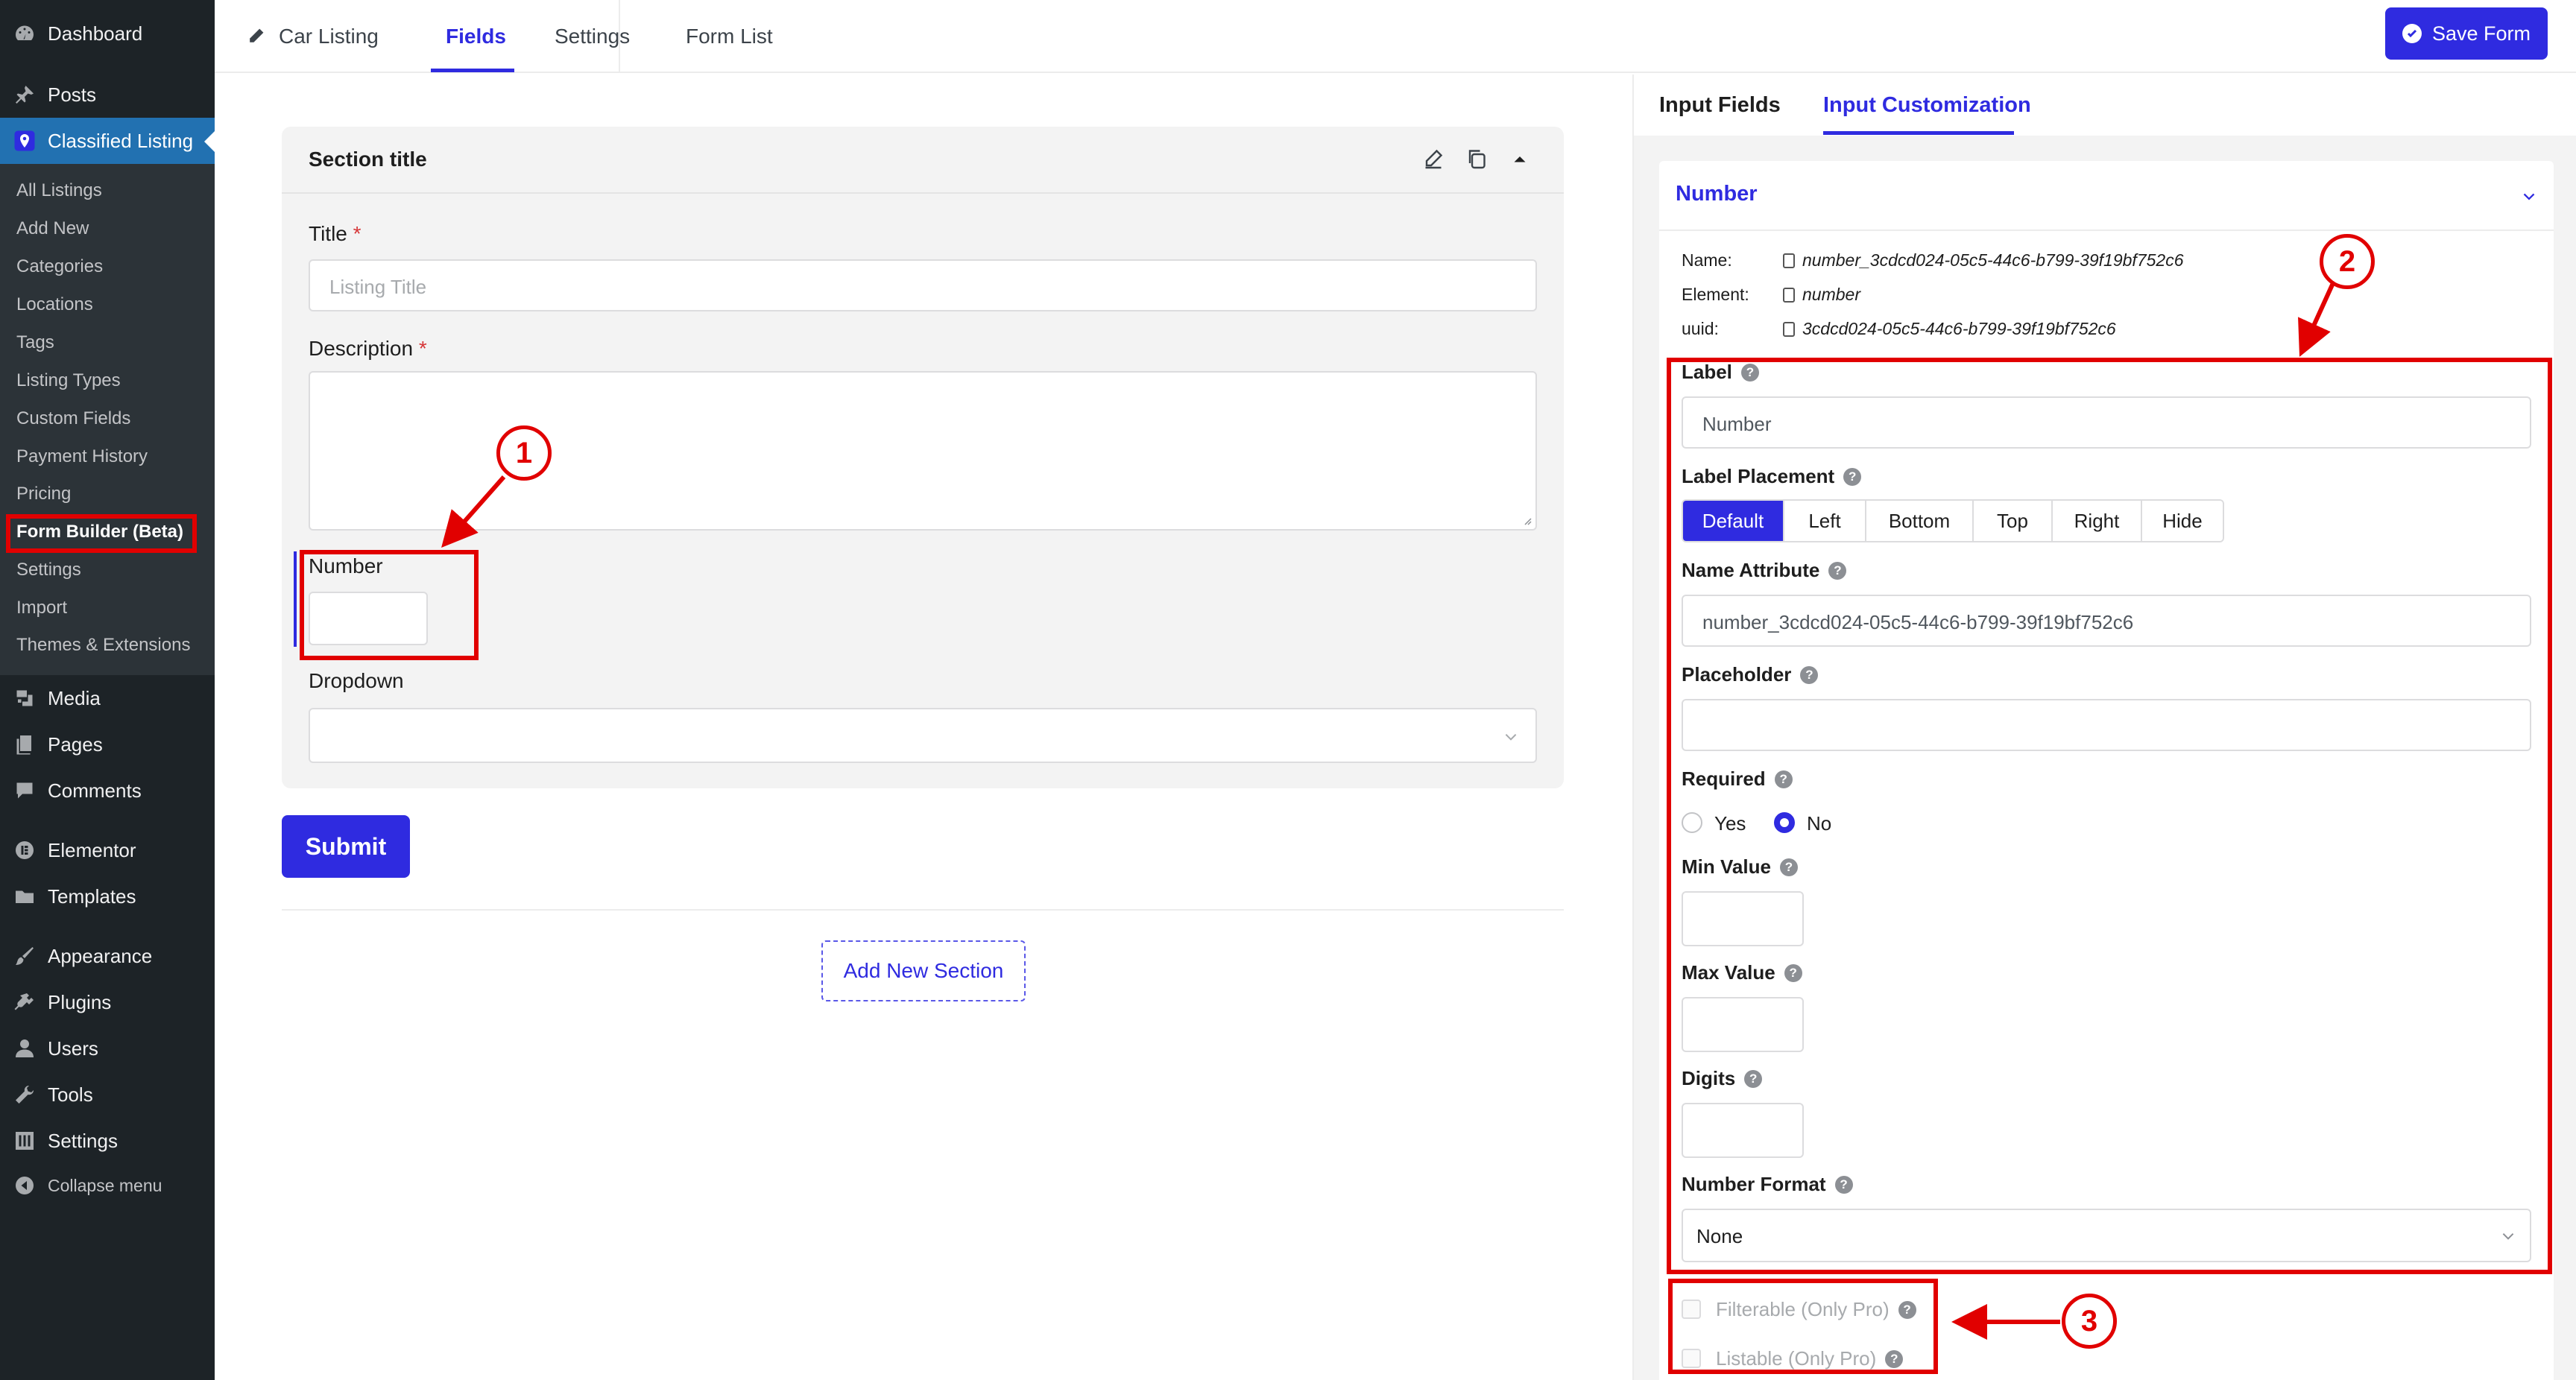 The image size is (2576, 1380). Describe the element at coordinates (35, 343) in the screenshot. I see `submenu-item-tags: Tags` at that location.